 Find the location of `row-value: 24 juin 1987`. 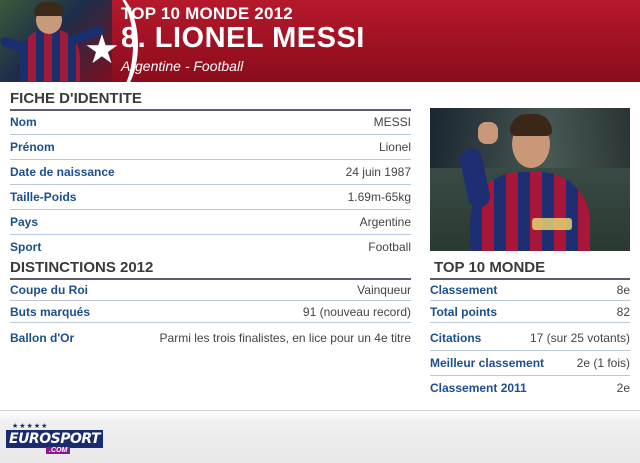

row-value: 24 juin 1987 is located at coordinates (378, 172).